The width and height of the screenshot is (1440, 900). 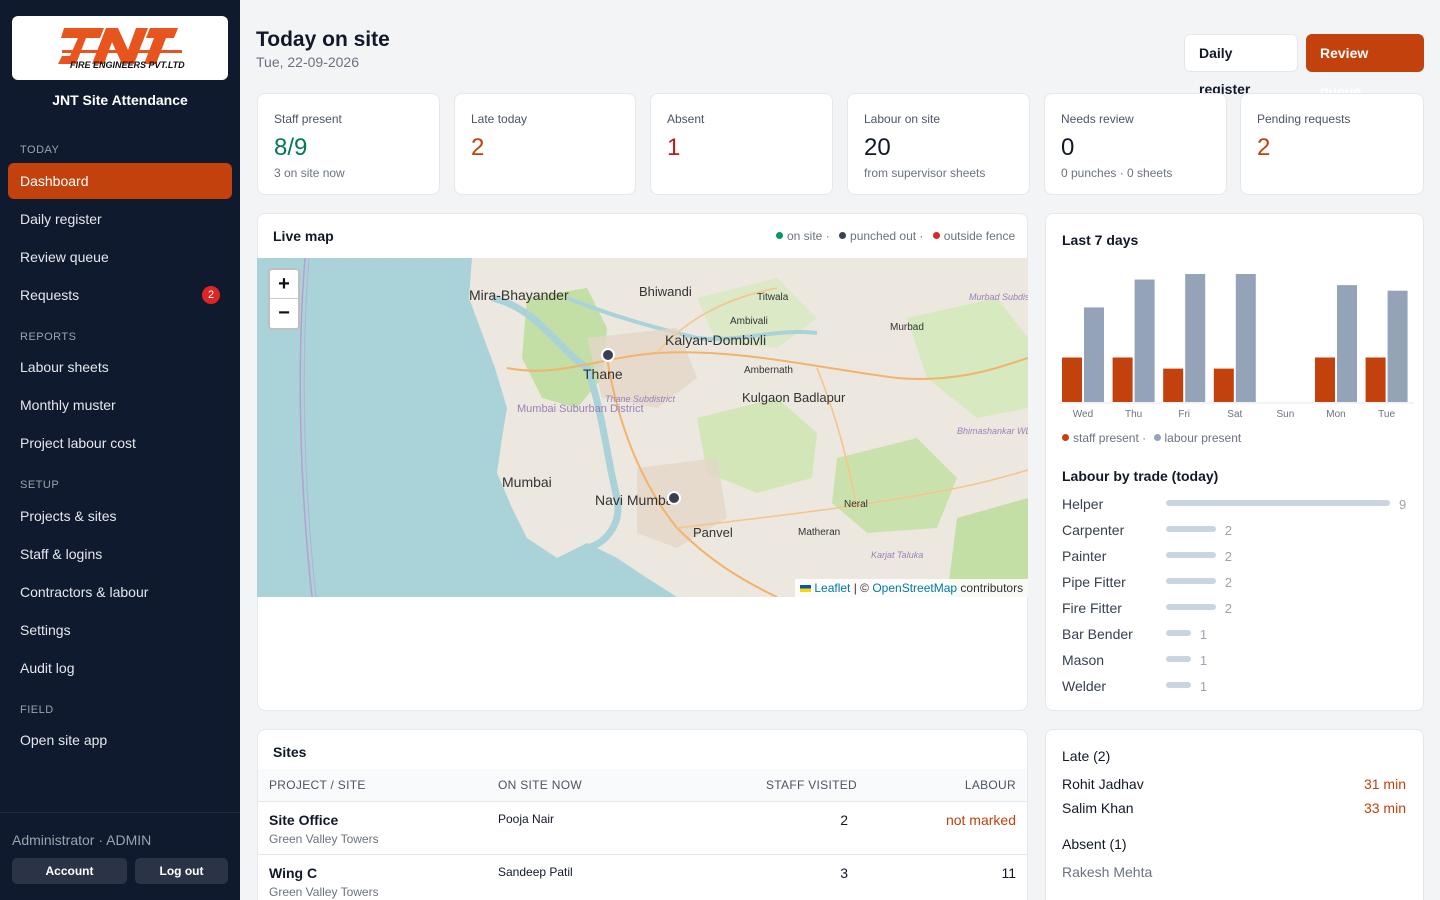 What do you see at coordinates (1100, 240) in the screenshot?
I see `last-7-days-title: Last 7 days` at bounding box center [1100, 240].